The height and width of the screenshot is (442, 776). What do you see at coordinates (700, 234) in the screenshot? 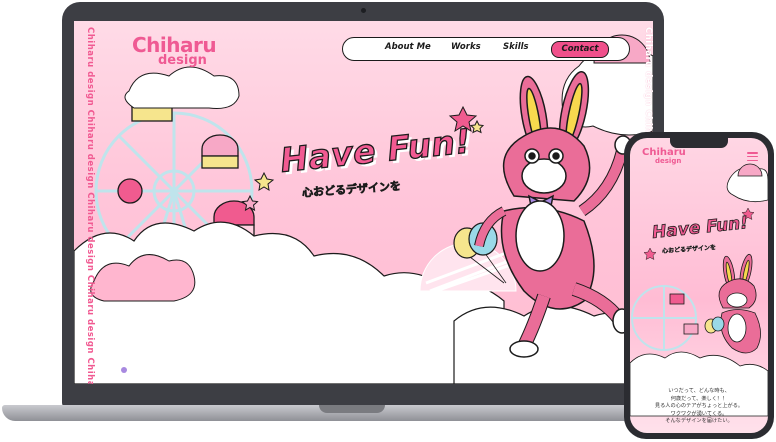
I see `mobile-hero-heading: Have Fun! 心おどるデザインを` at bounding box center [700, 234].